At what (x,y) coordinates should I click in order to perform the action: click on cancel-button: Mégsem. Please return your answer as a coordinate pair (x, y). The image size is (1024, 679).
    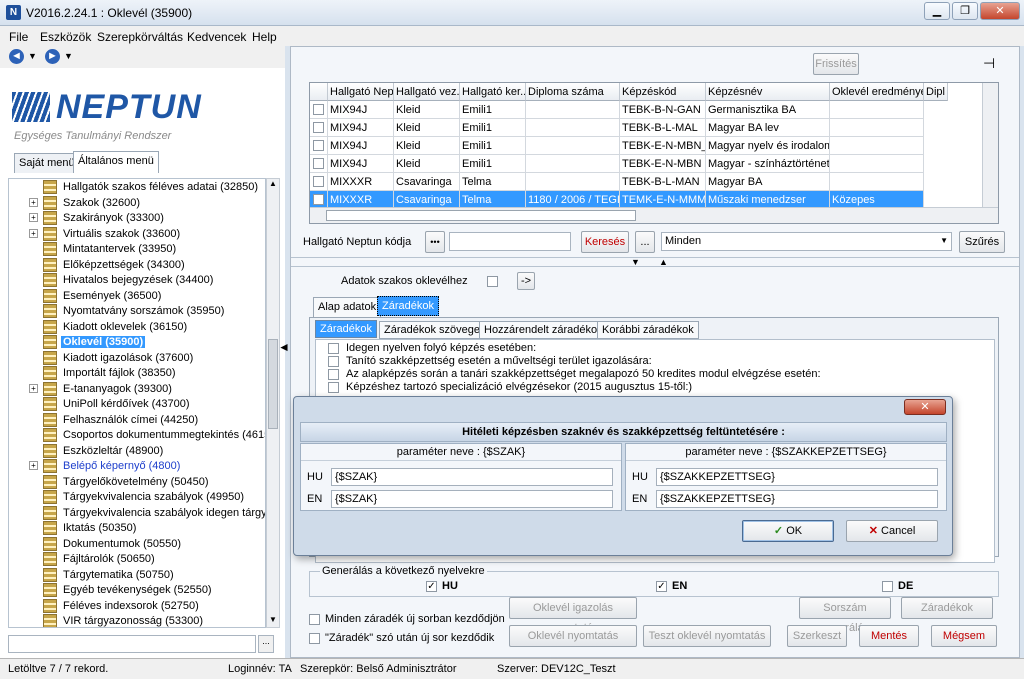
    Looking at the image, I should click on (964, 636).